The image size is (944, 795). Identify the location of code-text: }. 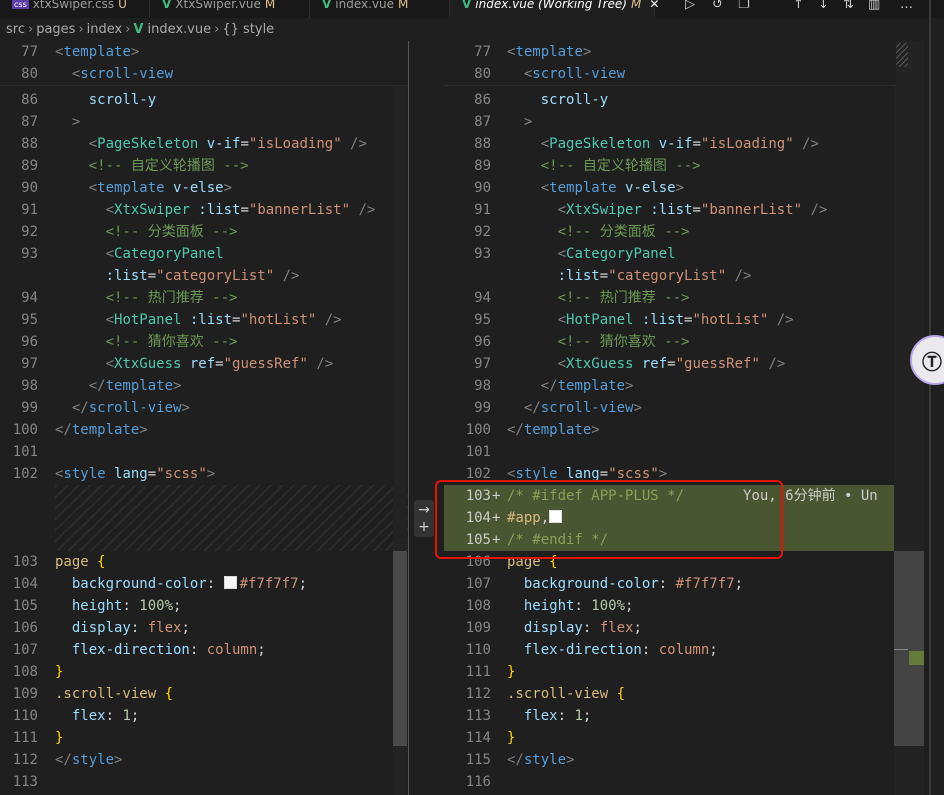
(59, 672).